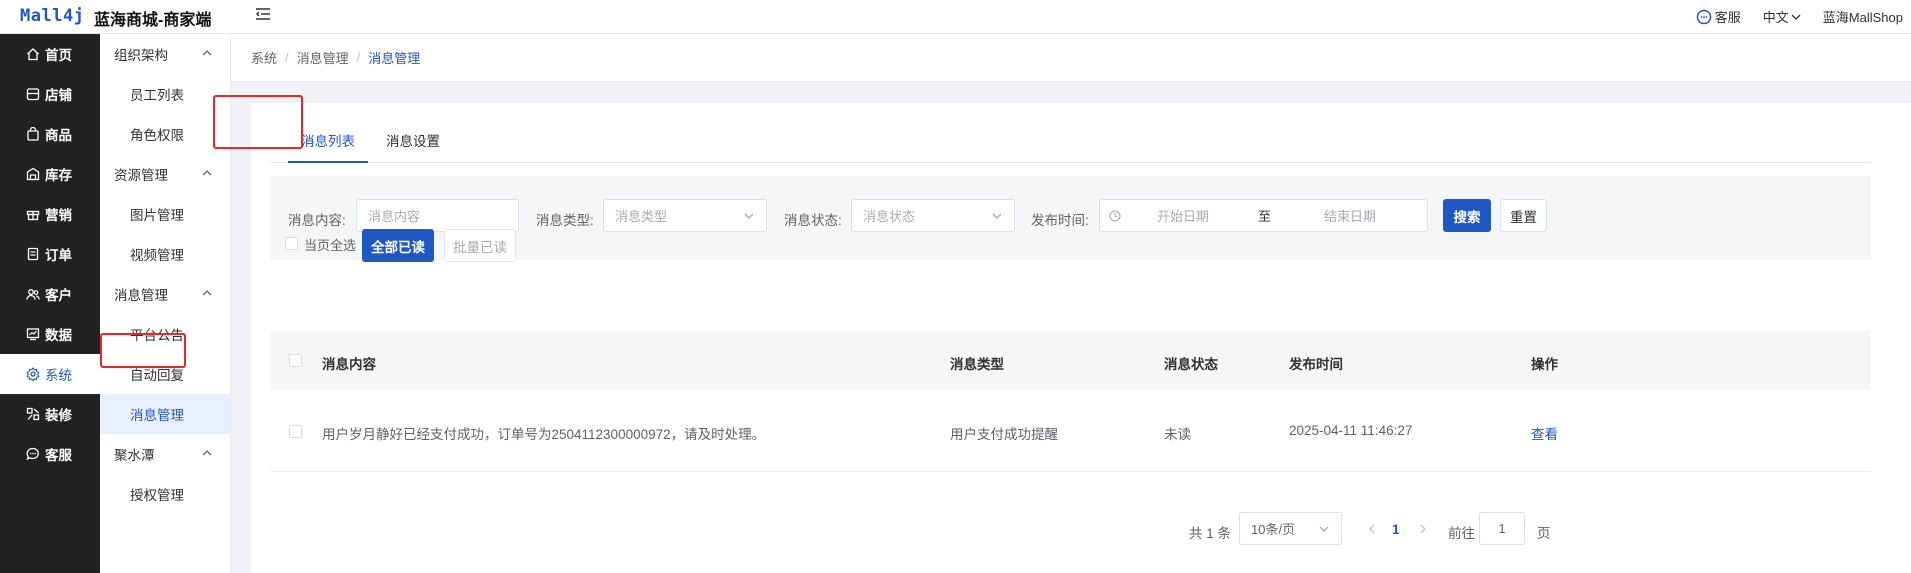 The width and height of the screenshot is (1911, 573). What do you see at coordinates (1467, 215) in the screenshot?
I see `search-button: 搜索` at bounding box center [1467, 215].